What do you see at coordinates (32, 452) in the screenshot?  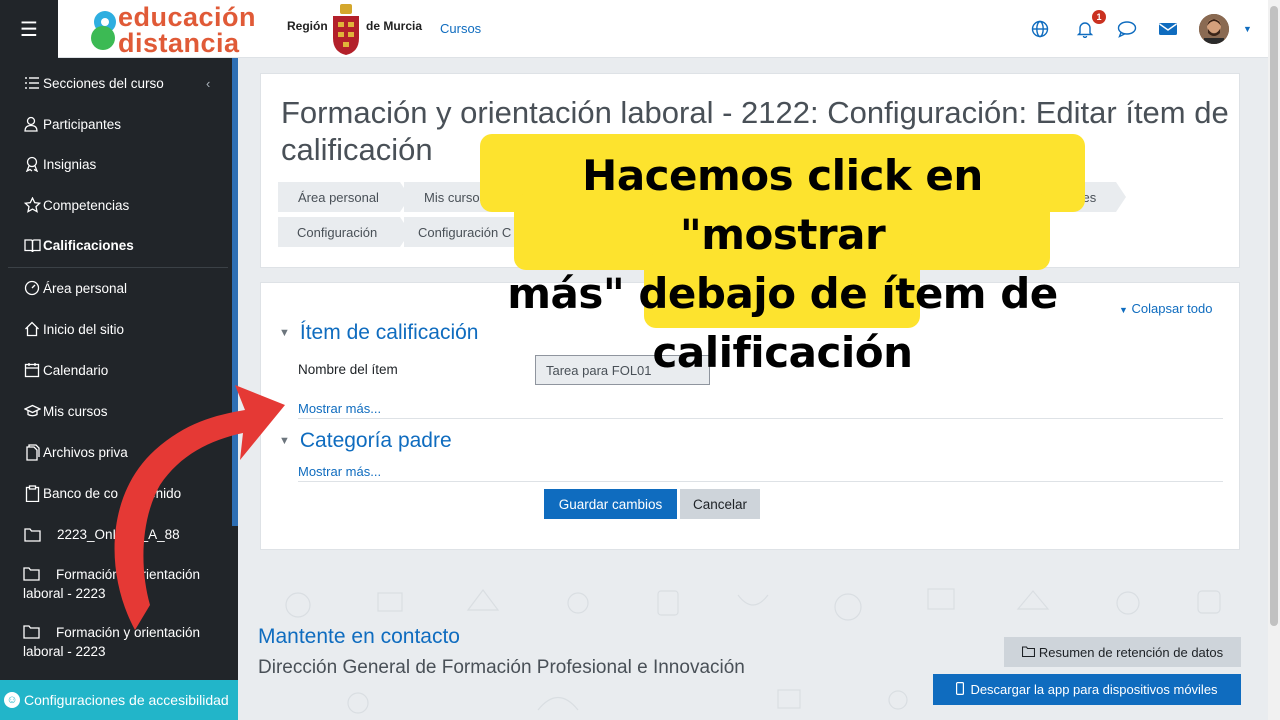 I see `file-icon` at bounding box center [32, 452].